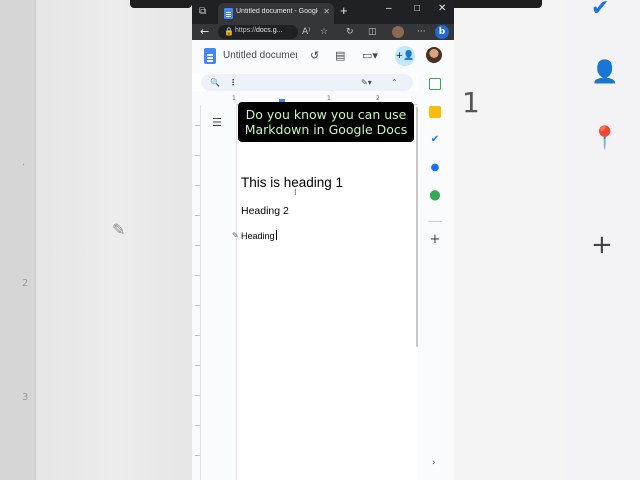 This screenshot has height=480, width=640. I want to click on search-menus-icon: 🔍, so click(215, 82).